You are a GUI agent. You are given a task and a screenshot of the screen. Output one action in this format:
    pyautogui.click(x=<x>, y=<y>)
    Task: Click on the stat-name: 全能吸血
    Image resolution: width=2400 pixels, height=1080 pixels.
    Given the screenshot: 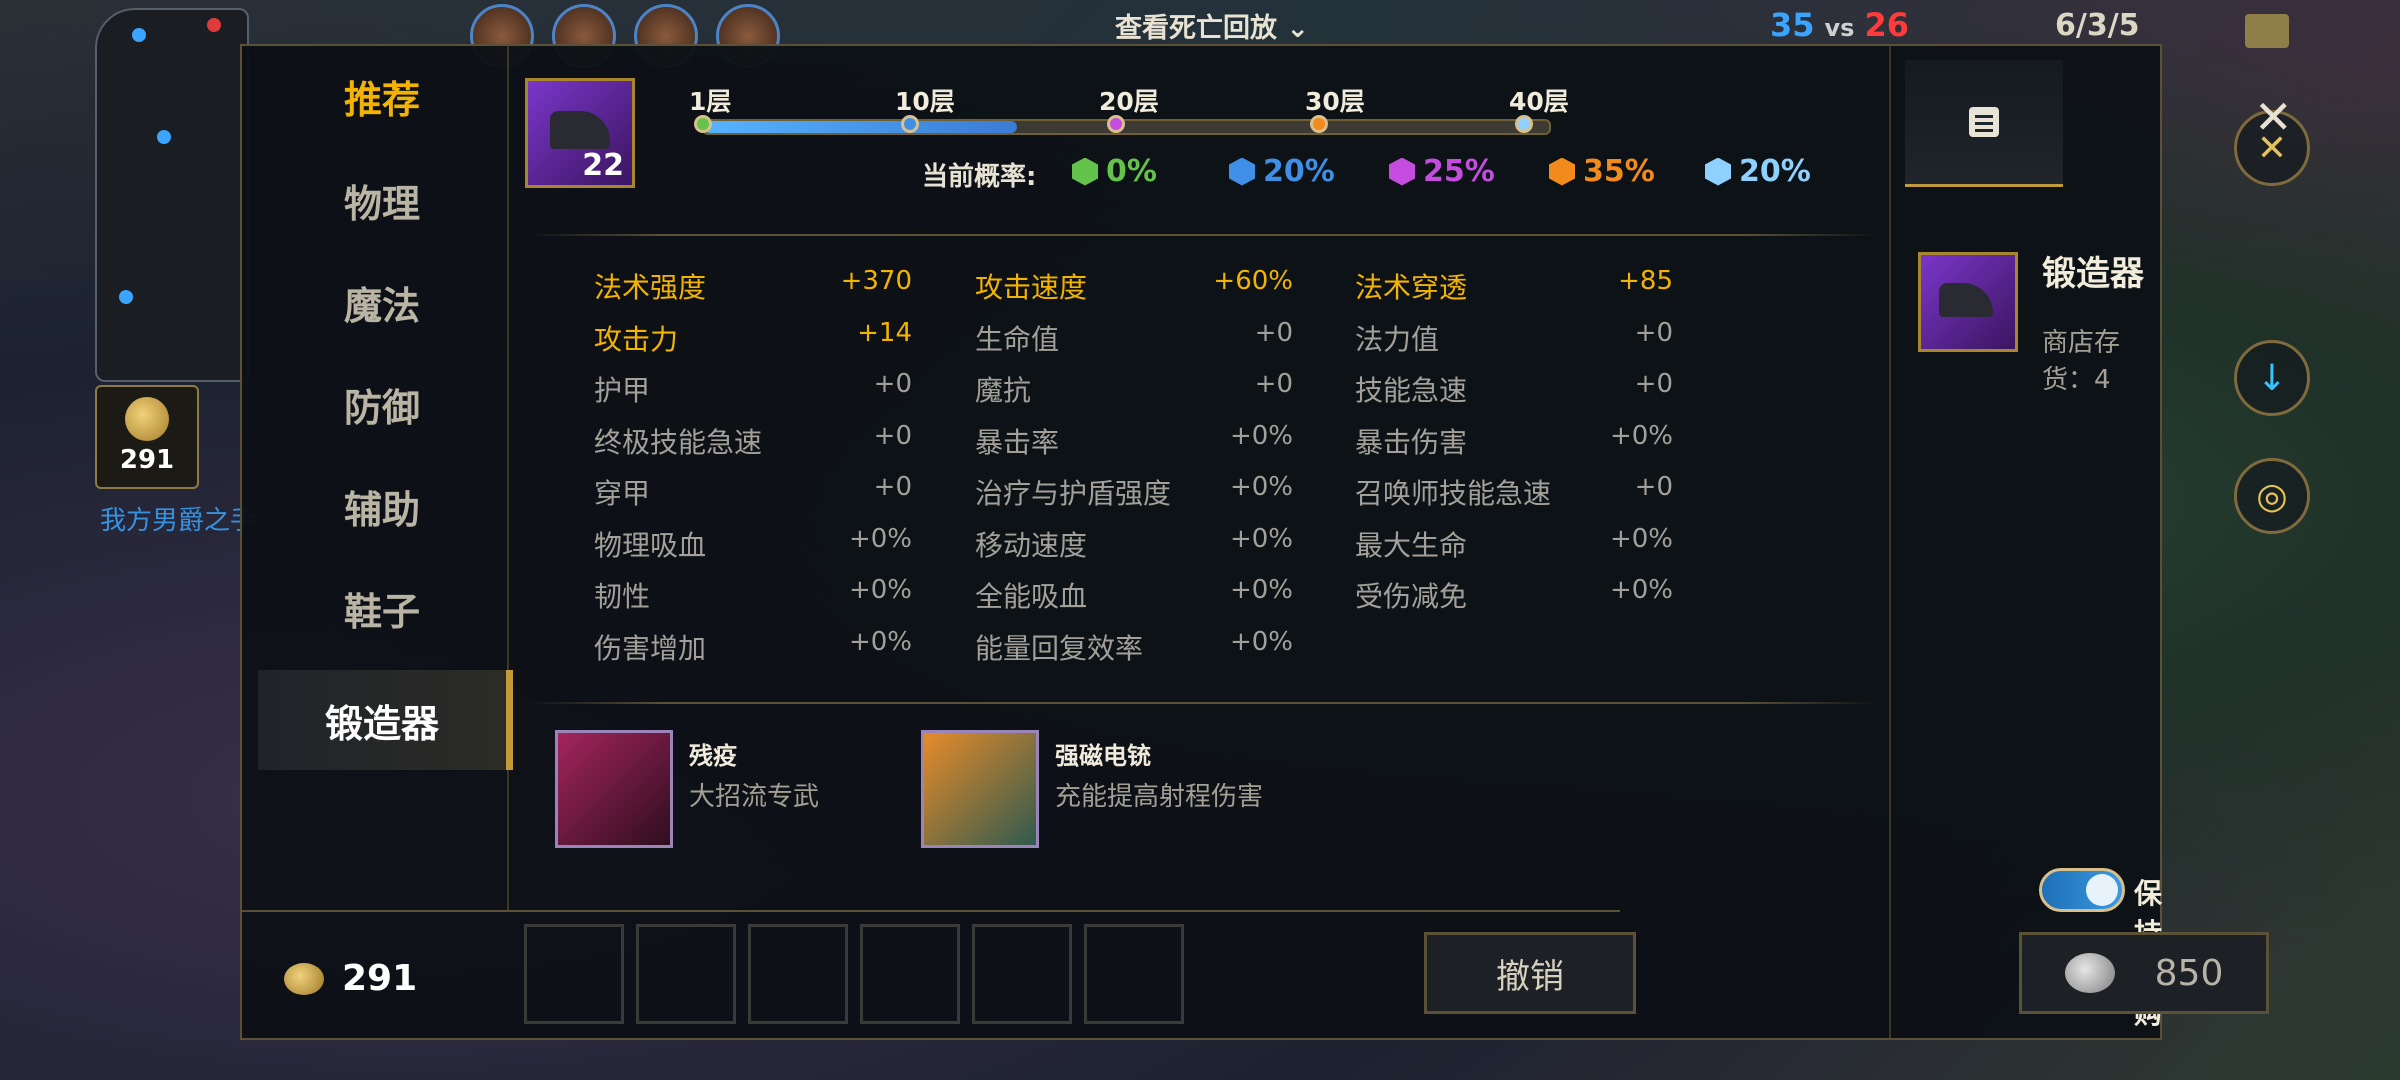 What is the action you would take?
    pyautogui.click(x=1031, y=596)
    